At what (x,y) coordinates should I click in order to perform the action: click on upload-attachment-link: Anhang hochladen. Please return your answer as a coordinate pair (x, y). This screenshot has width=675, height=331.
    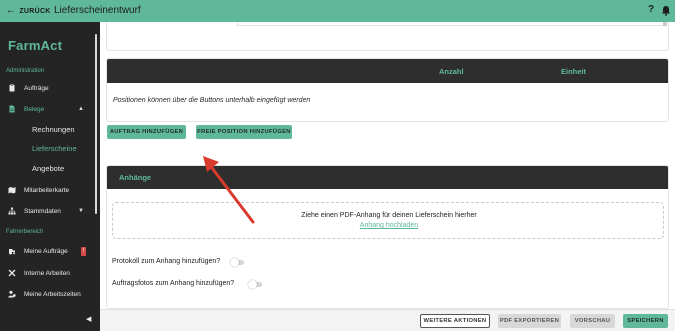
    Looking at the image, I should click on (389, 225).